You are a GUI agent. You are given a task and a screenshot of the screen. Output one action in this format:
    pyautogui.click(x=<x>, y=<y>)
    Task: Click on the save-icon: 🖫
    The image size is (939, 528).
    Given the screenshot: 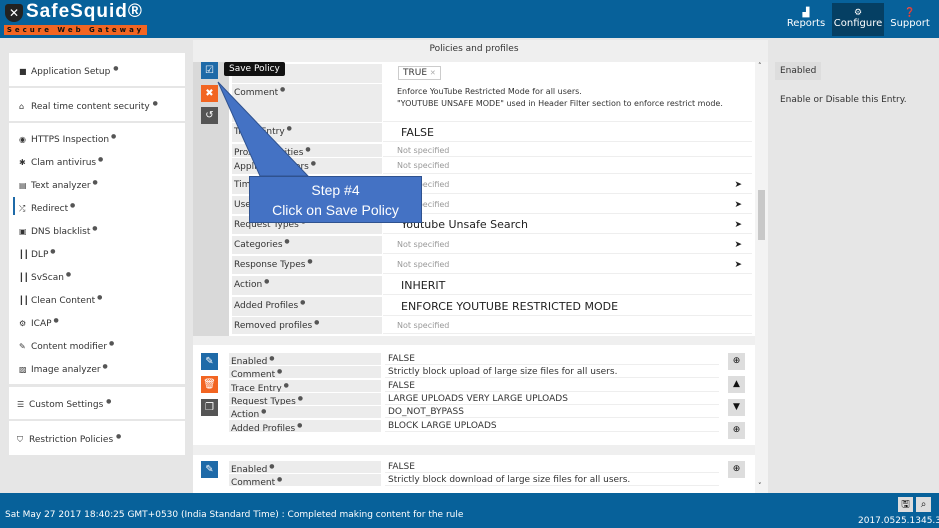 What is the action you would take?
    pyautogui.click(x=905, y=504)
    